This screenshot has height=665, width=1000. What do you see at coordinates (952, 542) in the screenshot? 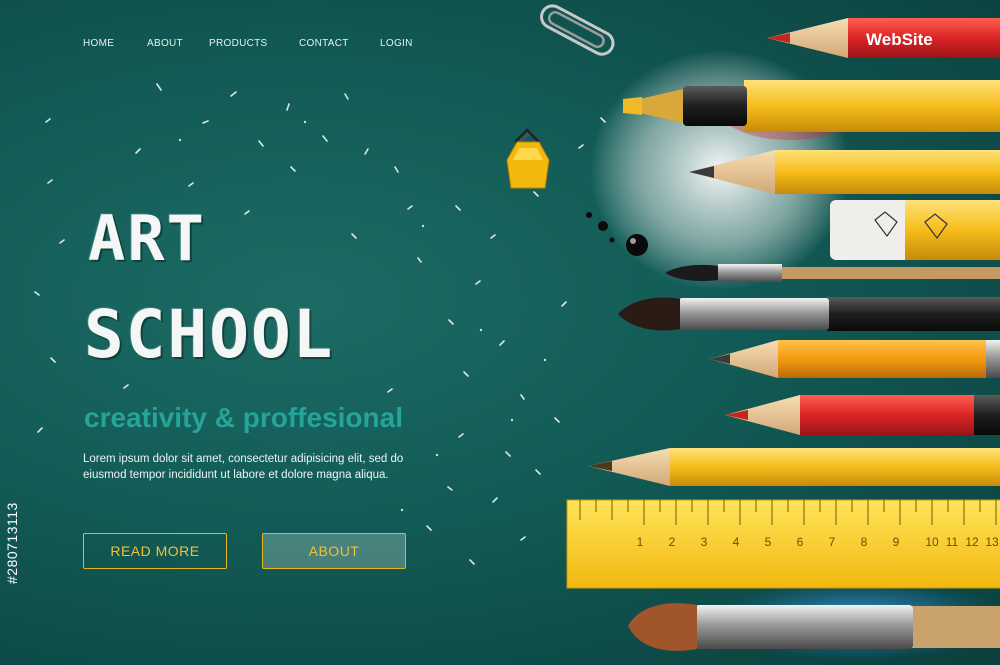
I see `ruler-number: 11` at bounding box center [952, 542].